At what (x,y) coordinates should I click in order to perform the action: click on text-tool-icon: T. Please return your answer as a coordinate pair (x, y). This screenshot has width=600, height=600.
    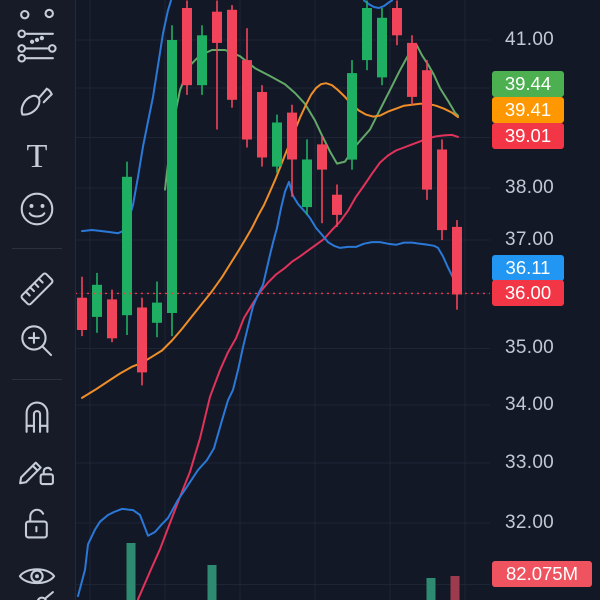
    Looking at the image, I should click on (37, 156).